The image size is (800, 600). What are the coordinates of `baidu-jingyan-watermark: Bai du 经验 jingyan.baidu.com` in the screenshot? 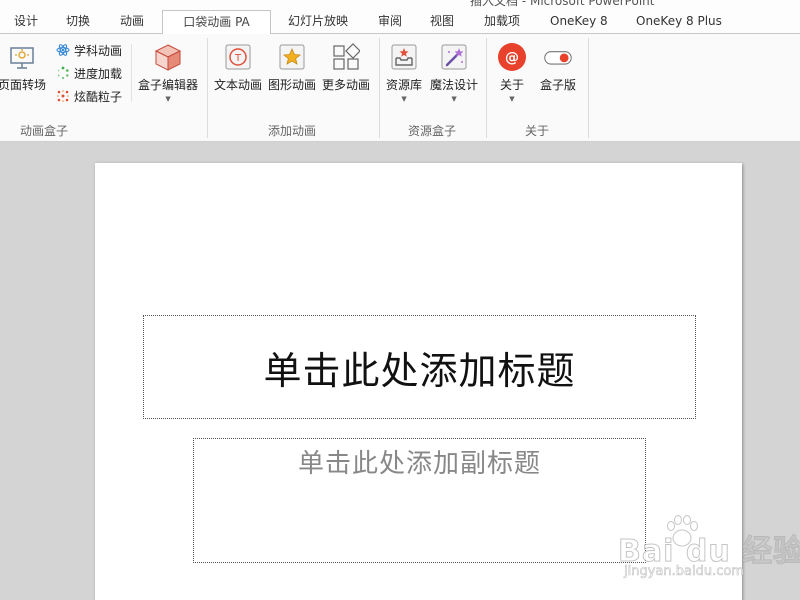 It's located at (706, 552).